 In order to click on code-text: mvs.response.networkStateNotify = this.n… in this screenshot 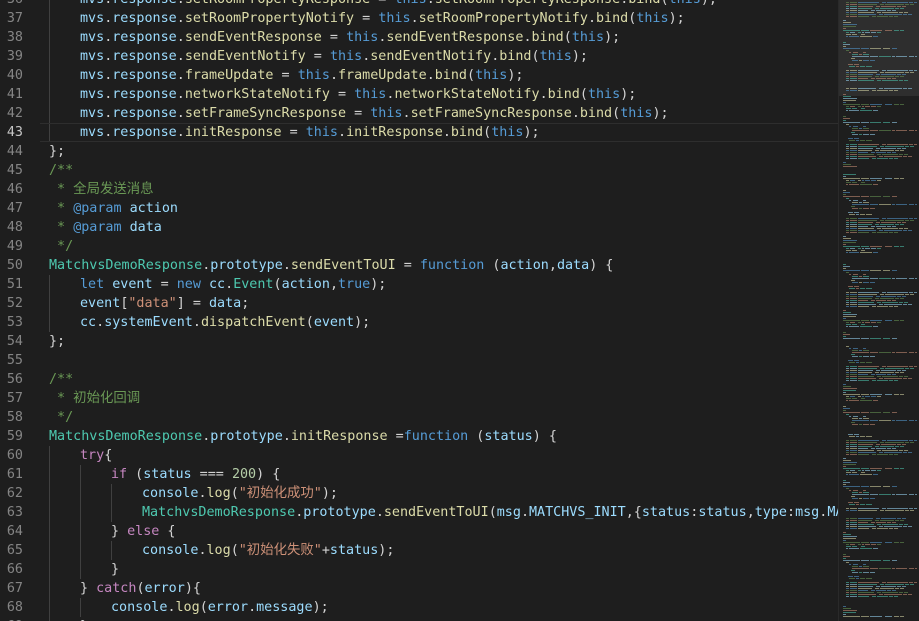, I will do `click(358, 94)`.